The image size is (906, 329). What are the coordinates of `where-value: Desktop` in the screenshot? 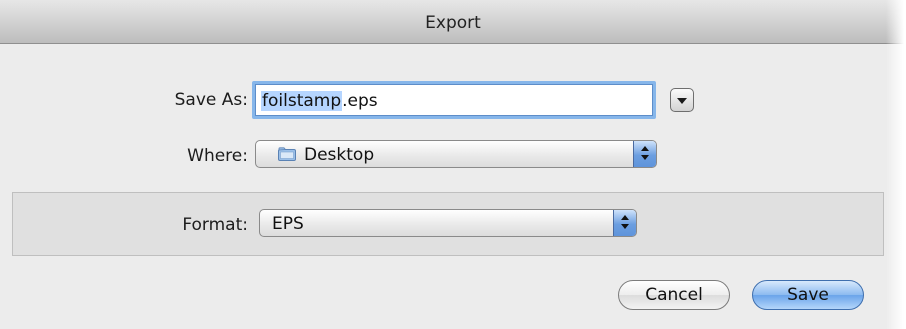 It's located at (339, 155).